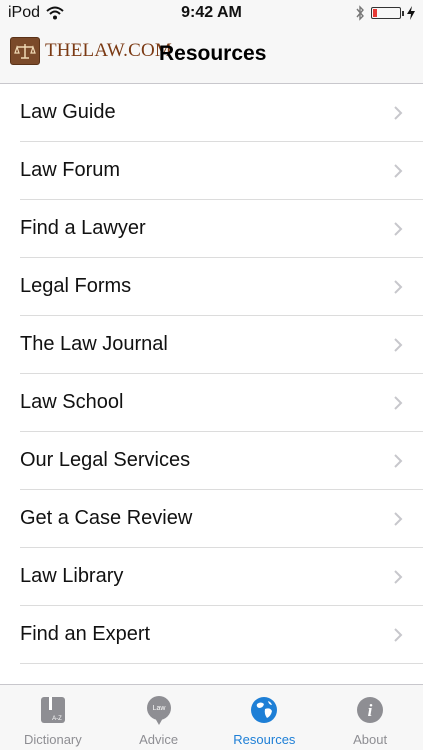 This screenshot has height=750, width=423. Describe the element at coordinates (57, 719) in the screenshot. I see `dictionary-icon-text: A-Z` at that location.